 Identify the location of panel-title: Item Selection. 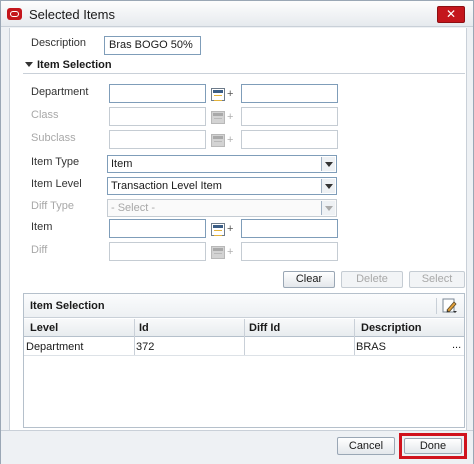
(67, 306).